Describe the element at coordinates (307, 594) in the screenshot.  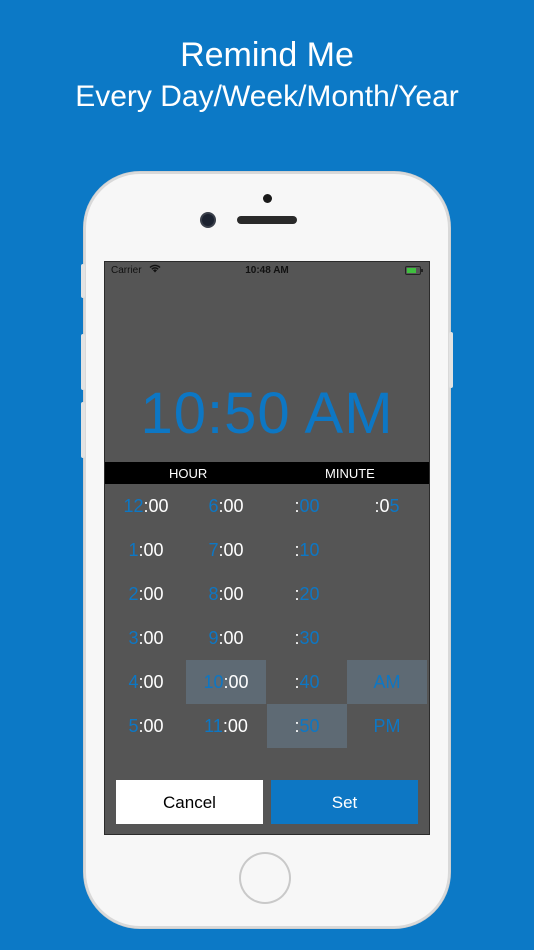
I see `minute-option: :20` at that location.